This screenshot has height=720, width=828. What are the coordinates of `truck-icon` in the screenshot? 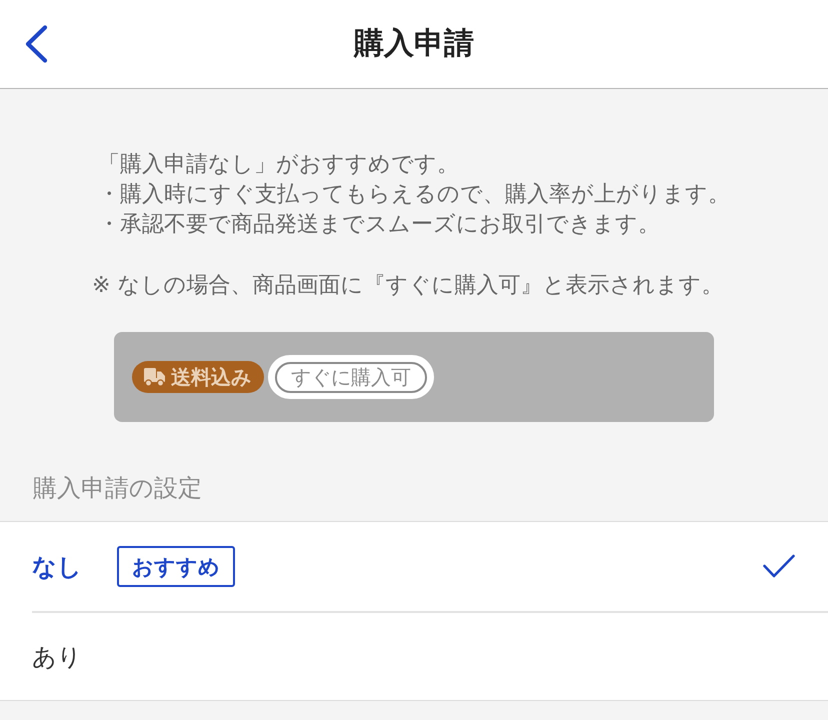 It's located at (154, 377).